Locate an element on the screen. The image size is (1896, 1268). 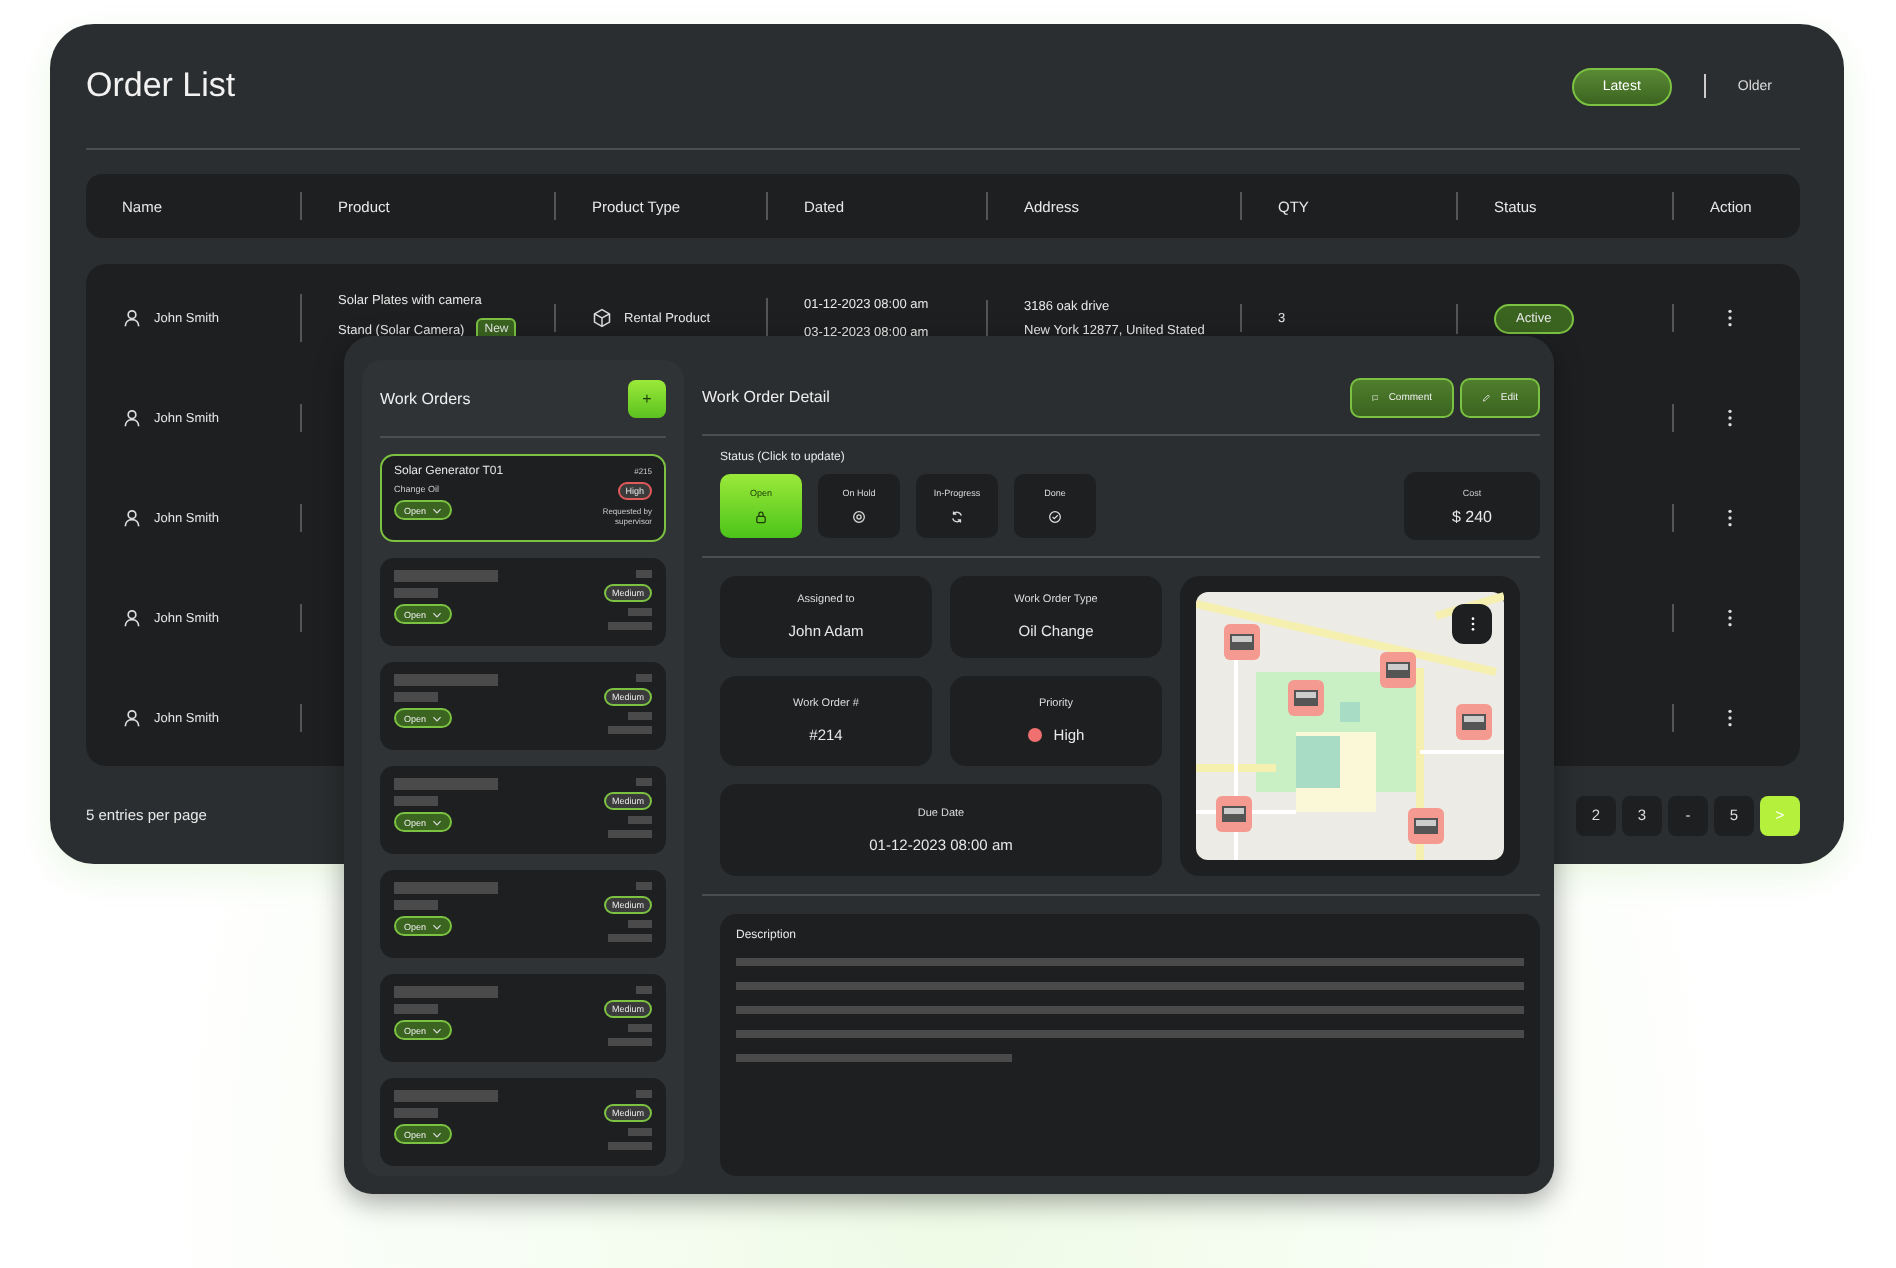
cost-value: $ 240 is located at coordinates (1472, 516).